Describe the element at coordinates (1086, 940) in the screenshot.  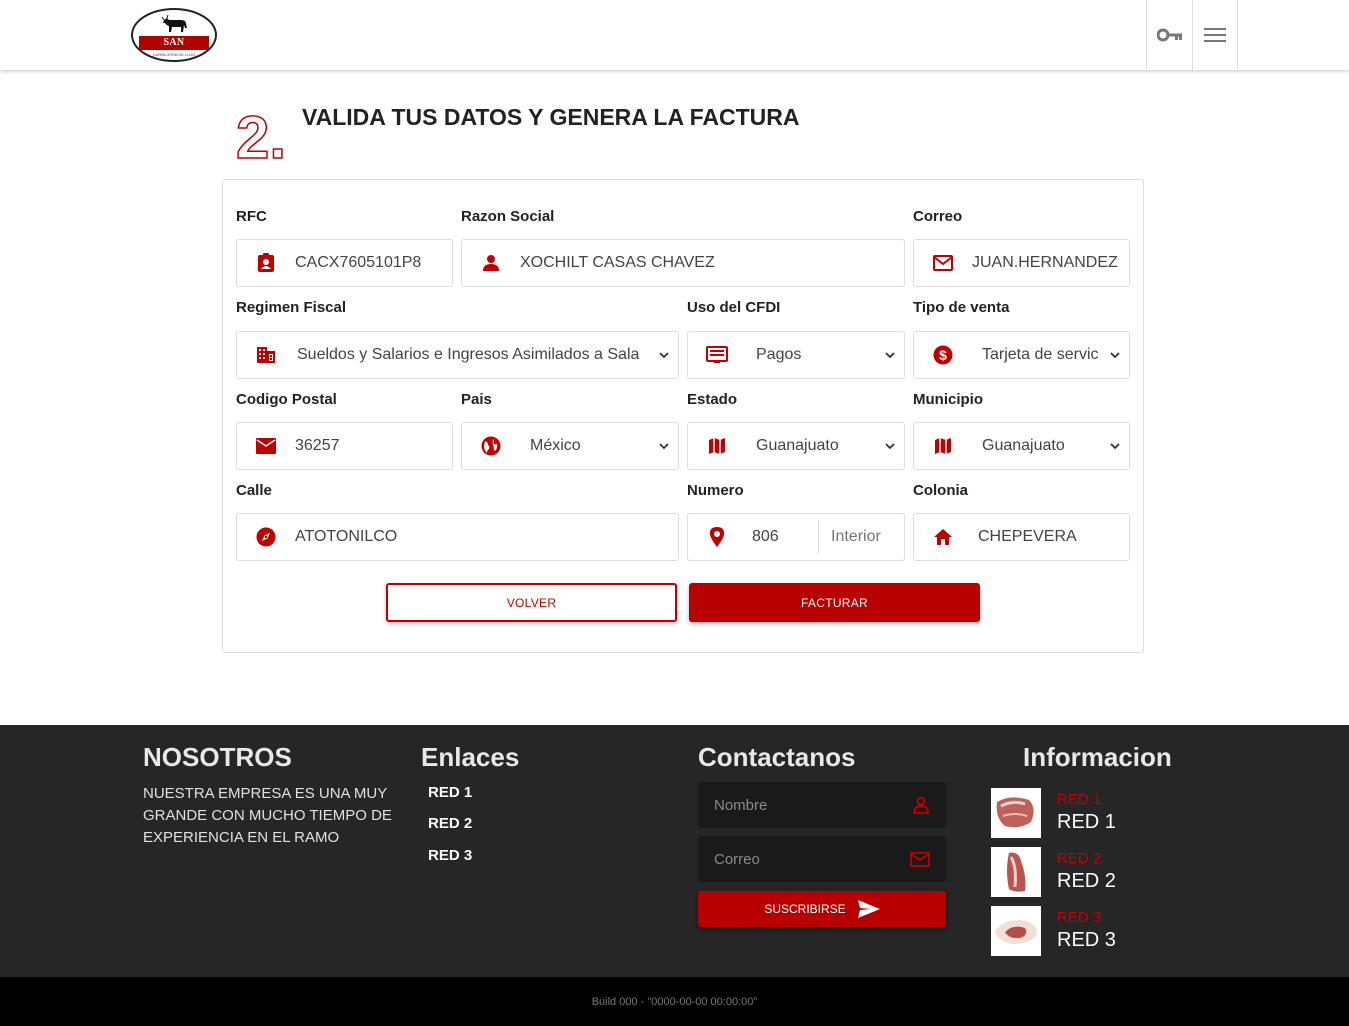
I see `info-item-title: RED 3` at that location.